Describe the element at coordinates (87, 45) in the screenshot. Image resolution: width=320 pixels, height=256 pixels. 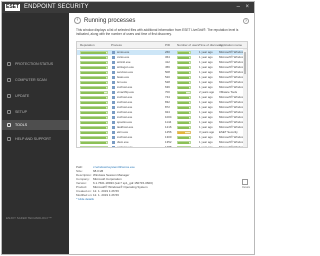
I see `column-header-reputation: Reputation` at that location.